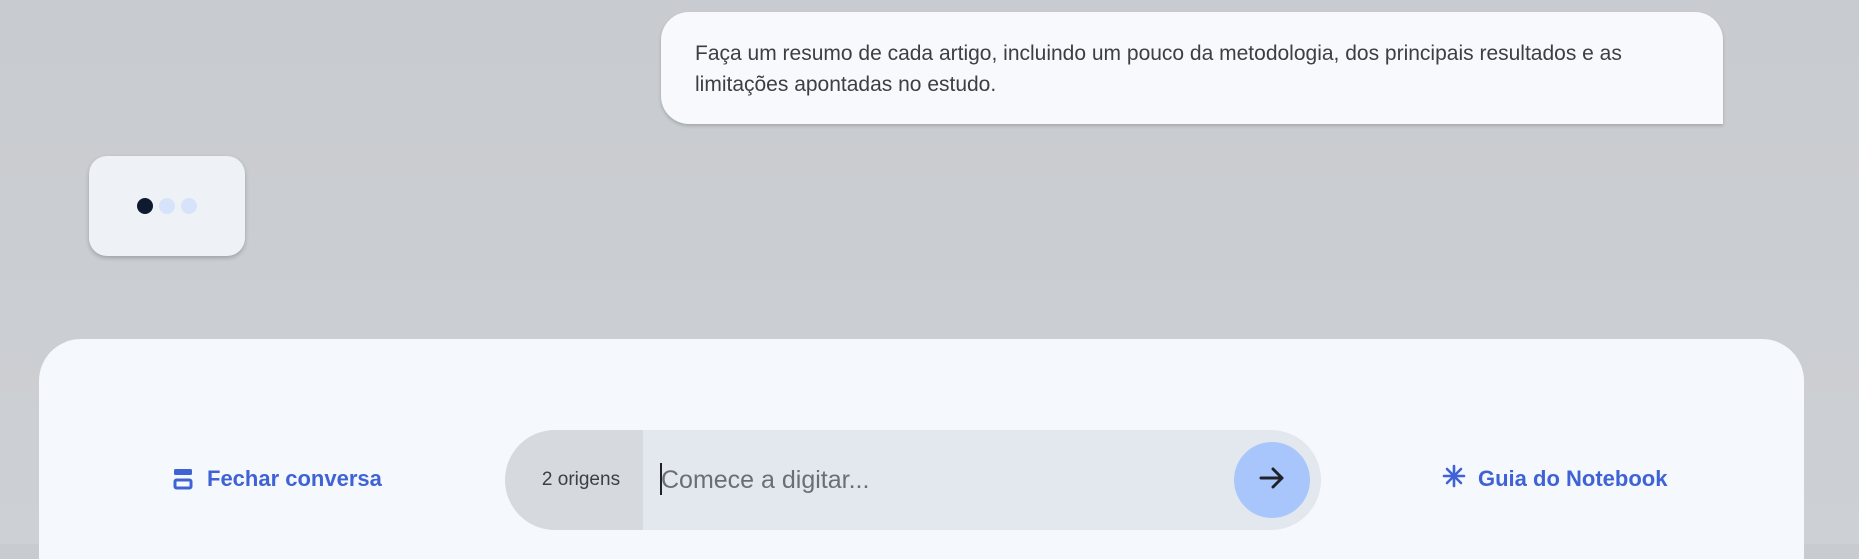  I want to click on arrow-right-icon, so click(1272, 480).